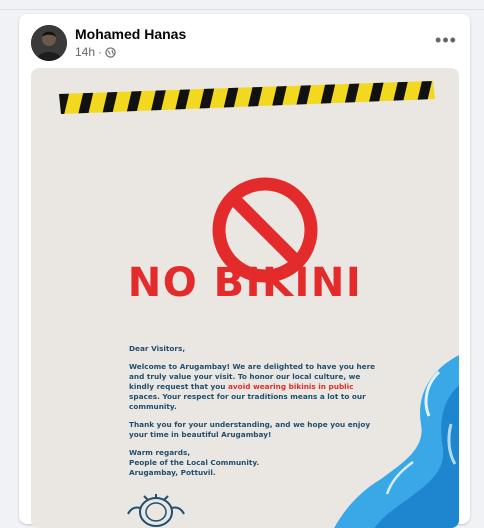 This screenshot has height=528, width=484. Describe the element at coordinates (194, 462) in the screenshot. I see `closing-line-2: People of the Local Community.` at that location.